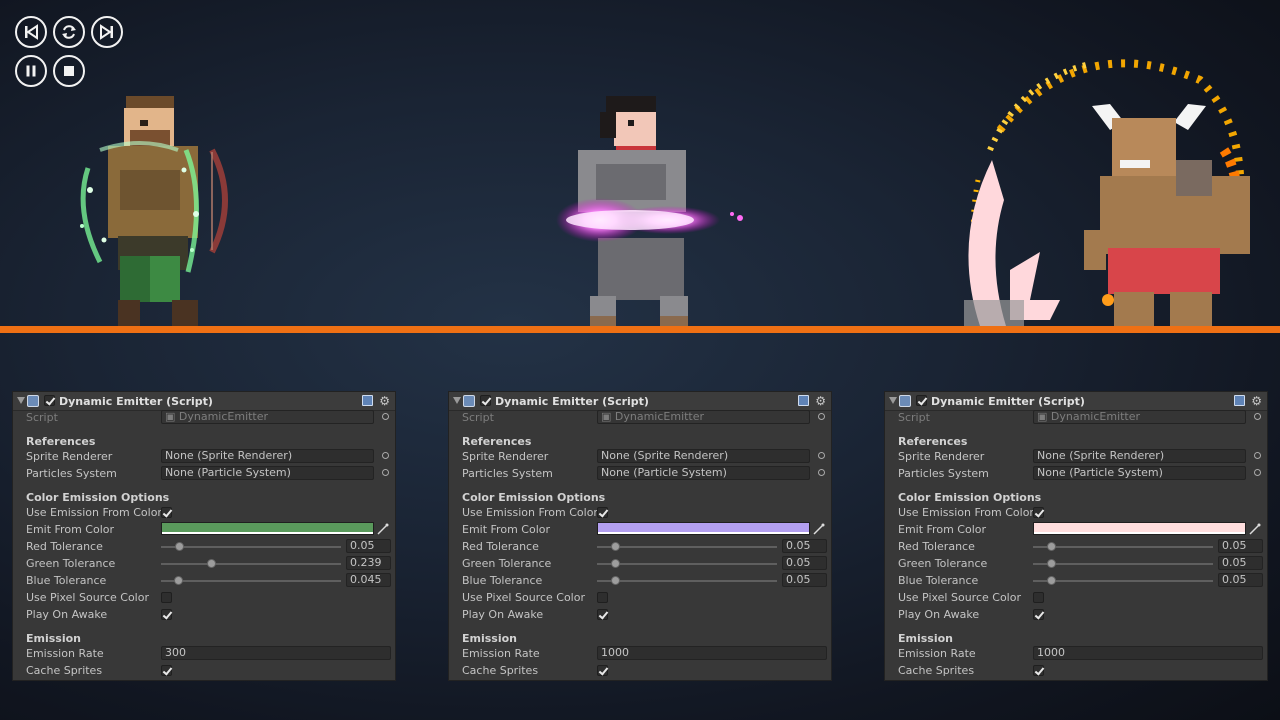  I want to click on particles-system-label: Particles System, so click(71, 473).